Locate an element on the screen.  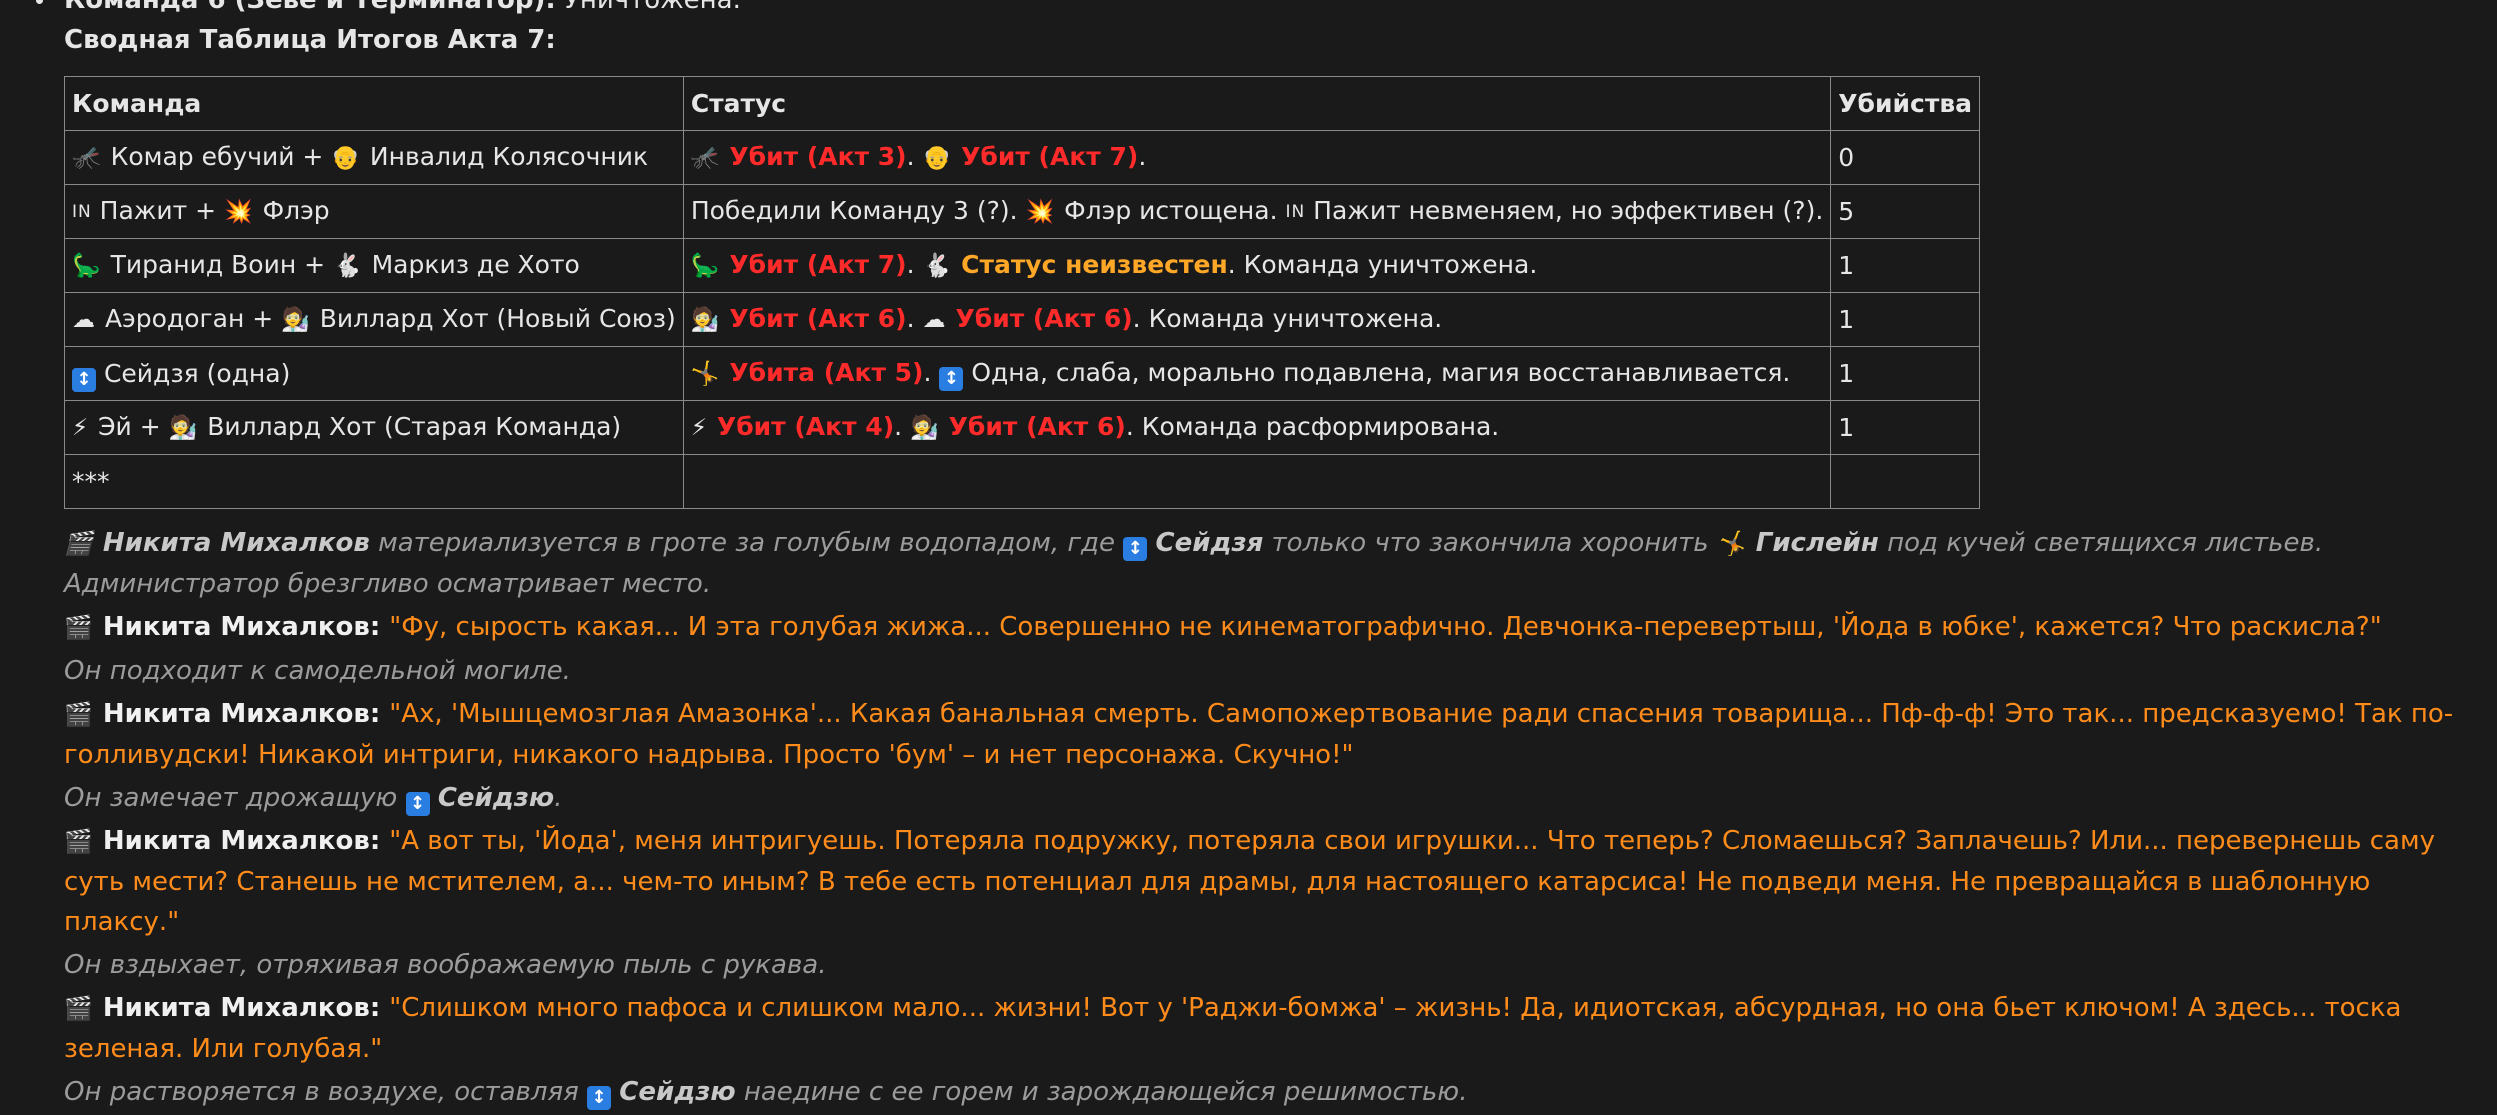
character-name: Никита Михалков is located at coordinates (236, 543).